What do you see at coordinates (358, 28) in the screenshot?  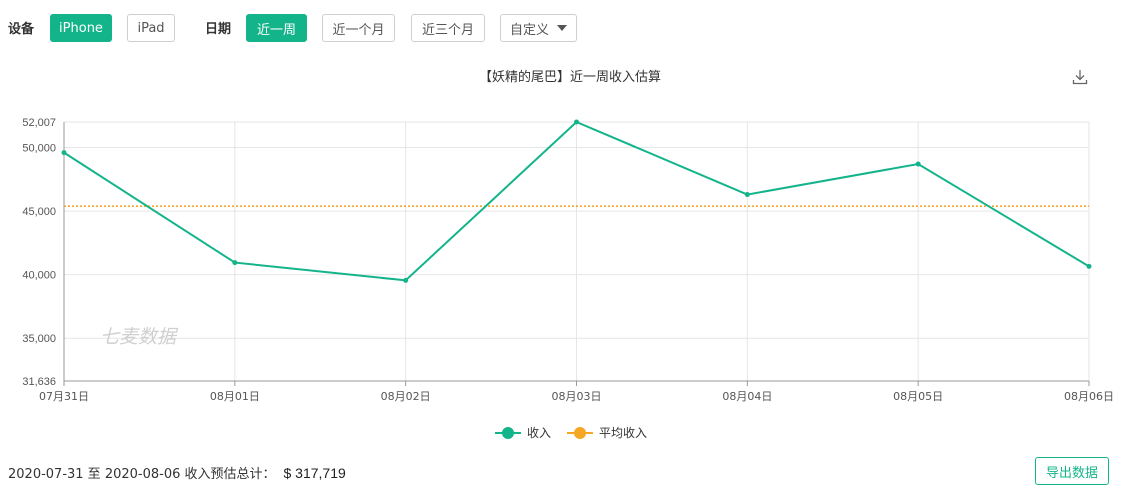 I see `range-month-button: 近一个月` at bounding box center [358, 28].